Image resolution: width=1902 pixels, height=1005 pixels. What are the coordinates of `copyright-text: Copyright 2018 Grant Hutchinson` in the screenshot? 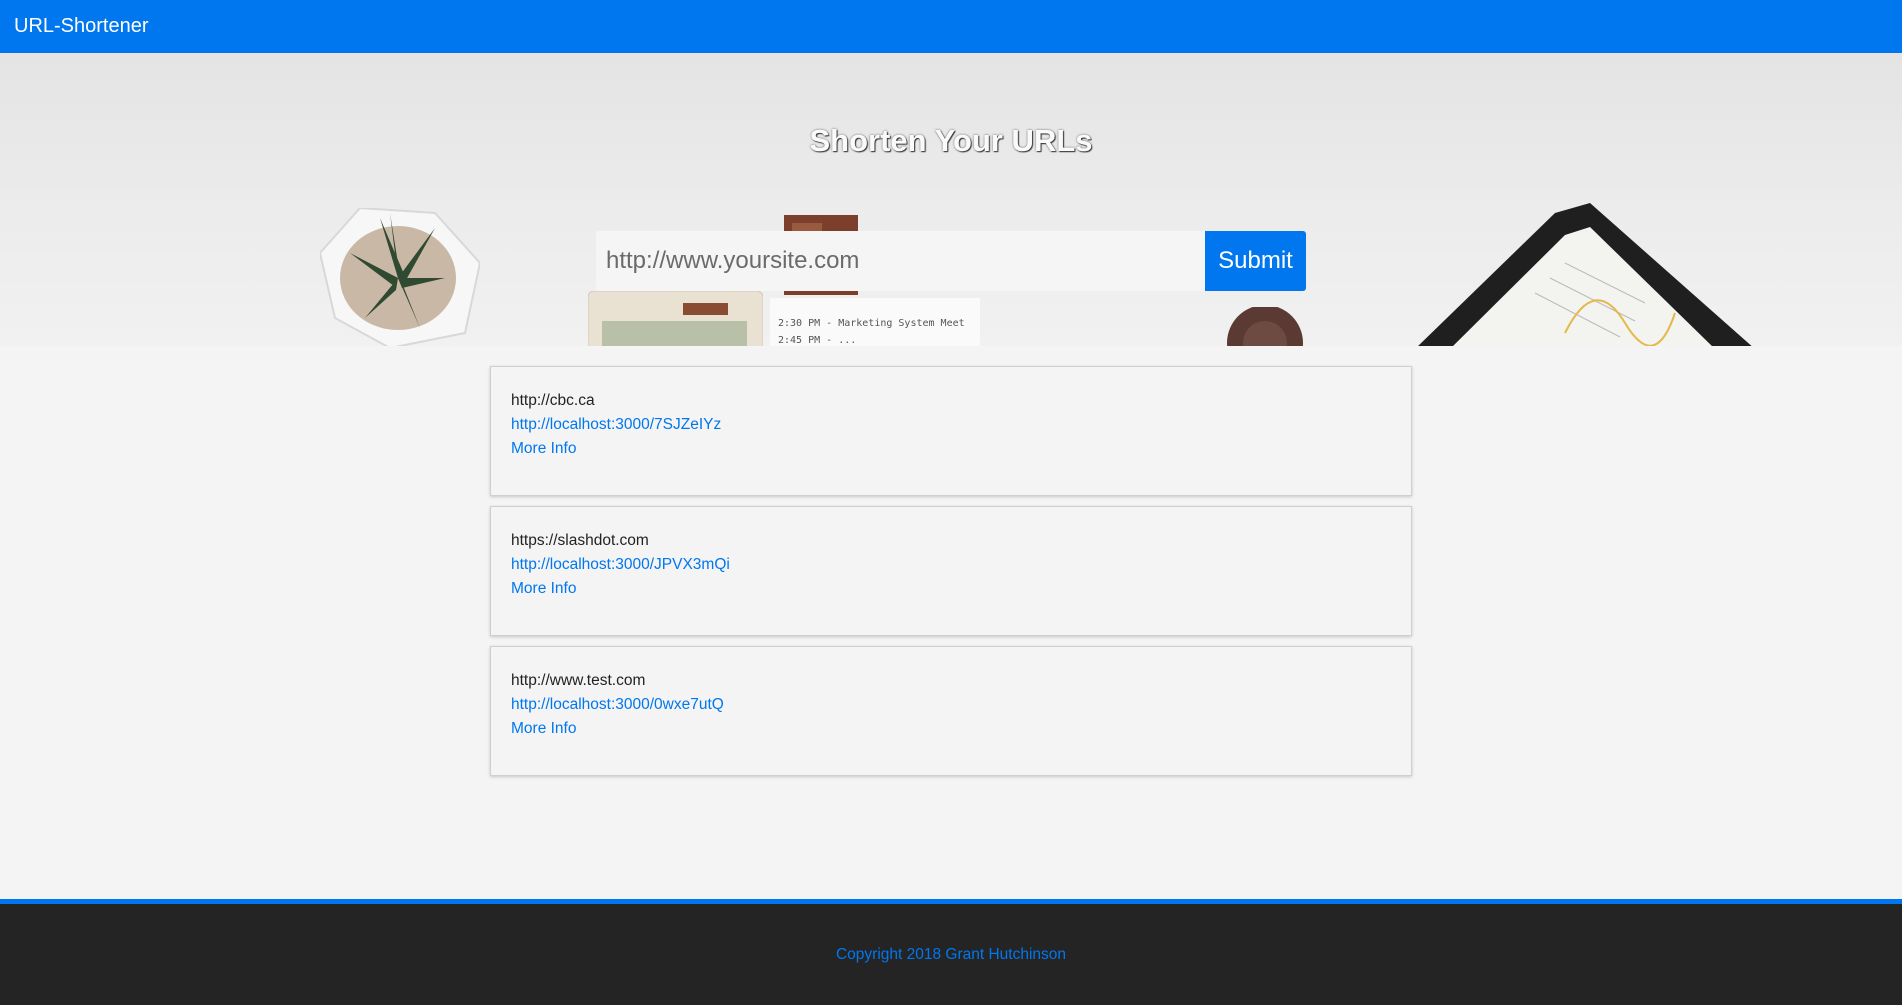 It's located at (951, 954).